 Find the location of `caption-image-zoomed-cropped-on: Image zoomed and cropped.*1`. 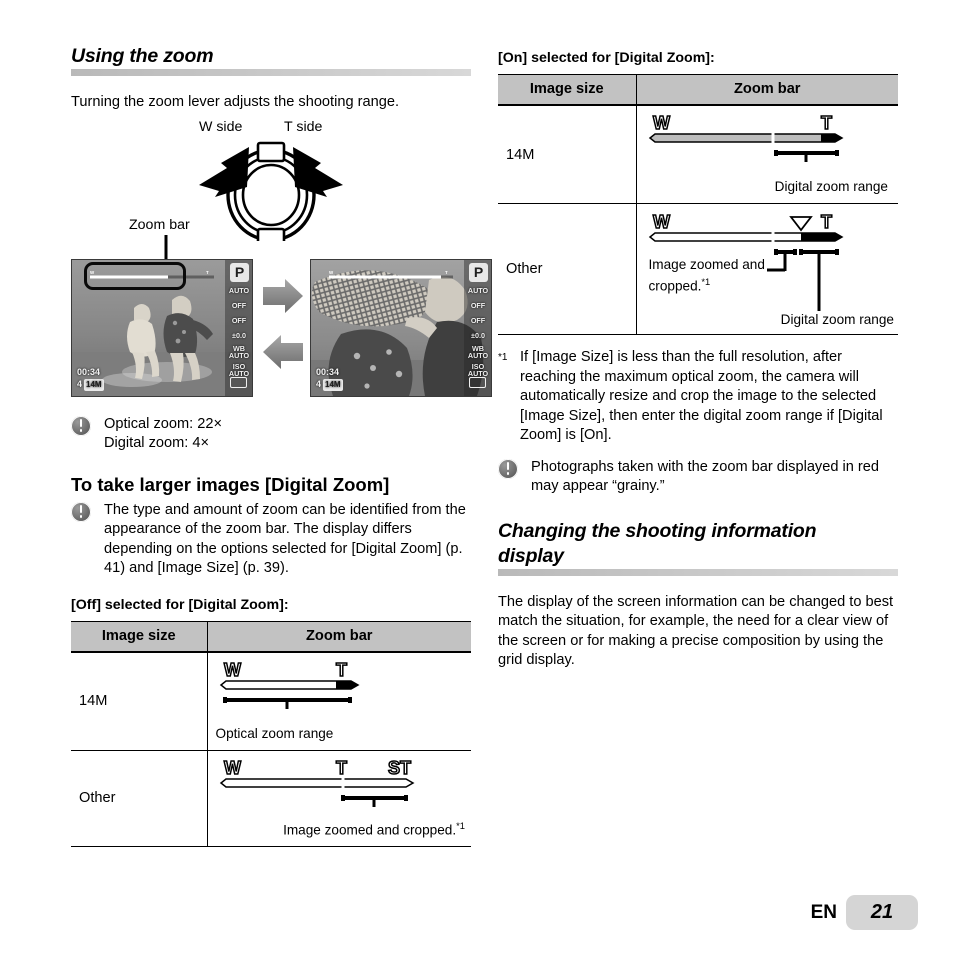

caption-image-zoomed-cropped-on: Image zoomed and cropped.*1 is located at coordinates (709, 275).